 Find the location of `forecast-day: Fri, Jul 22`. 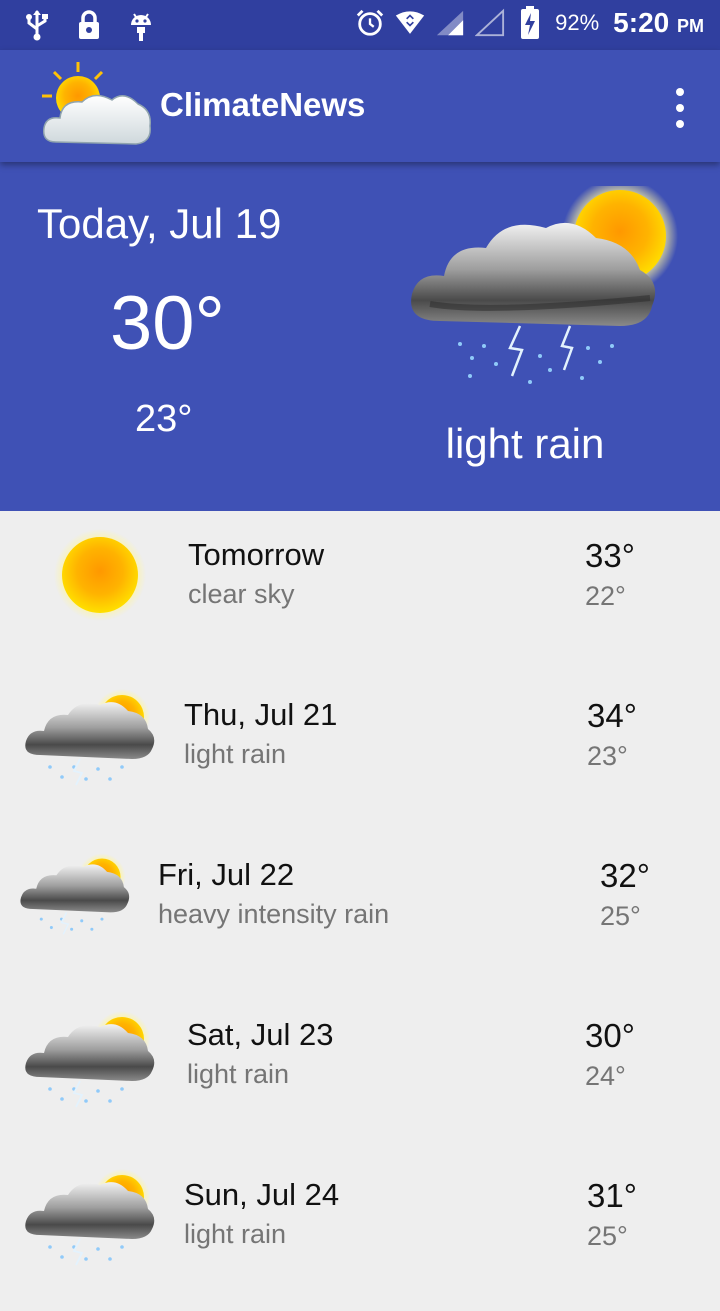

forecast-day: Fri, Jul 22 is located at coordinates (226, 874).